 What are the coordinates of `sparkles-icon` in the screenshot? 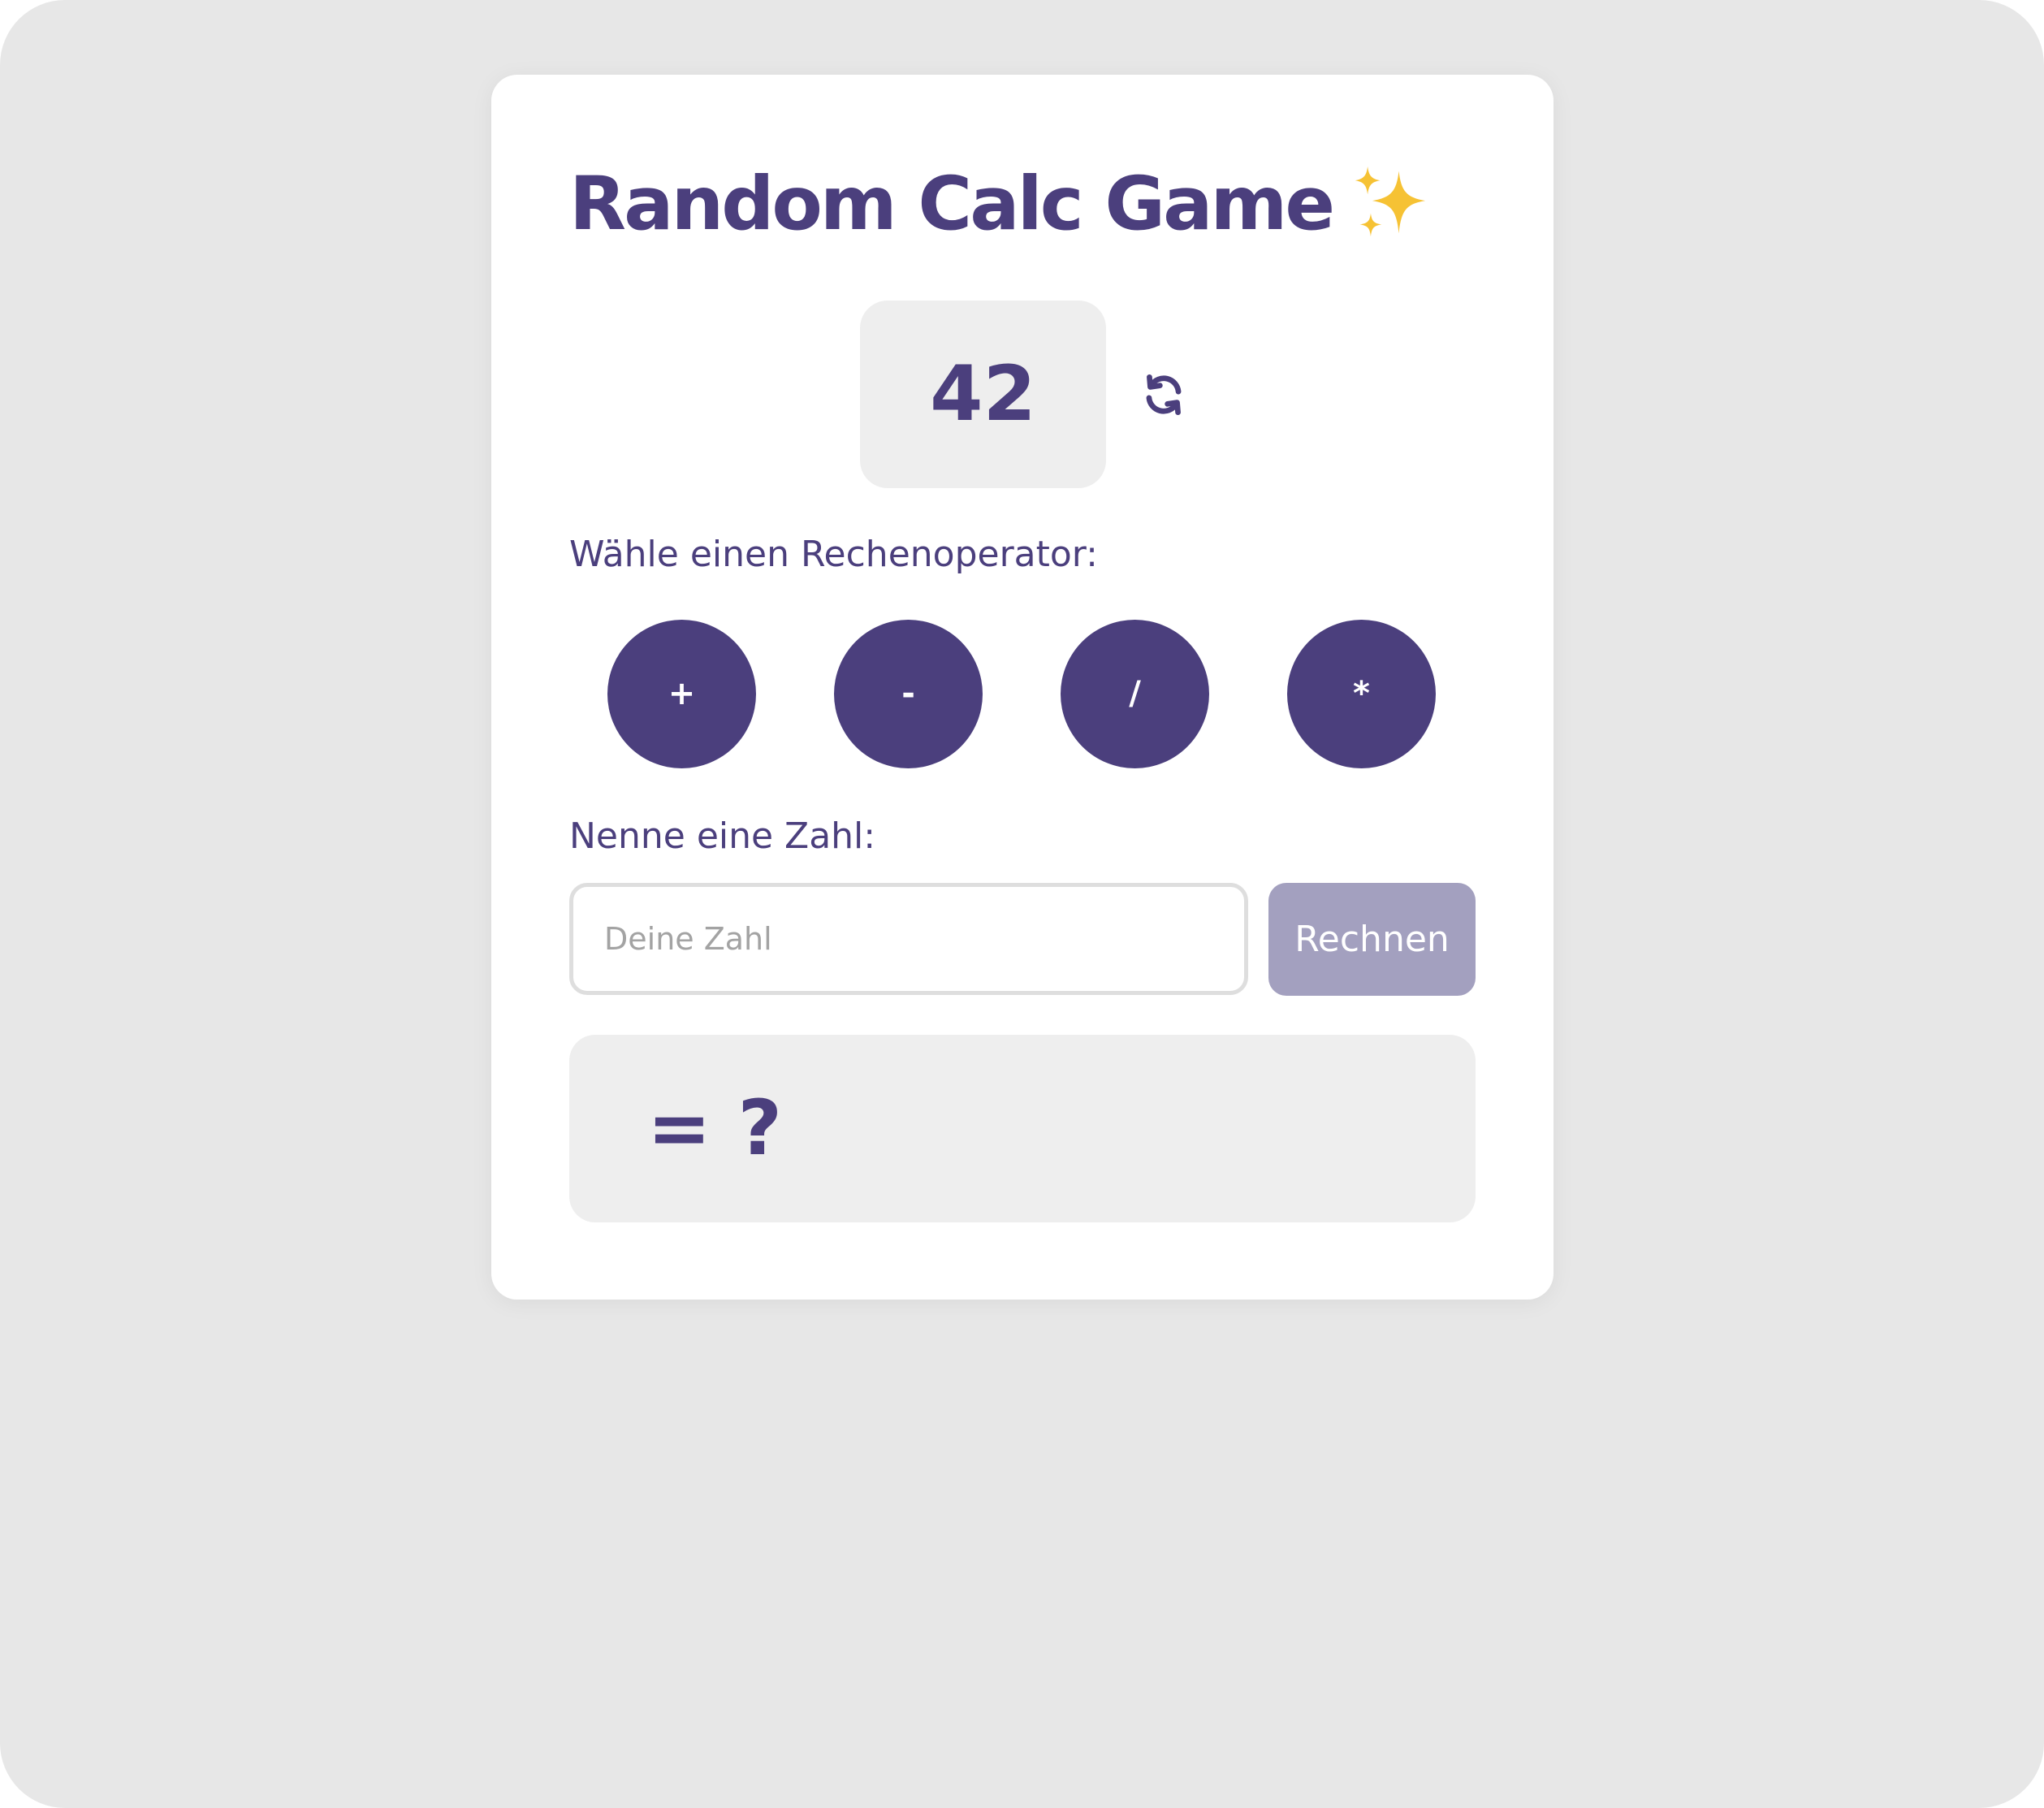 It's located at (1389, 202).